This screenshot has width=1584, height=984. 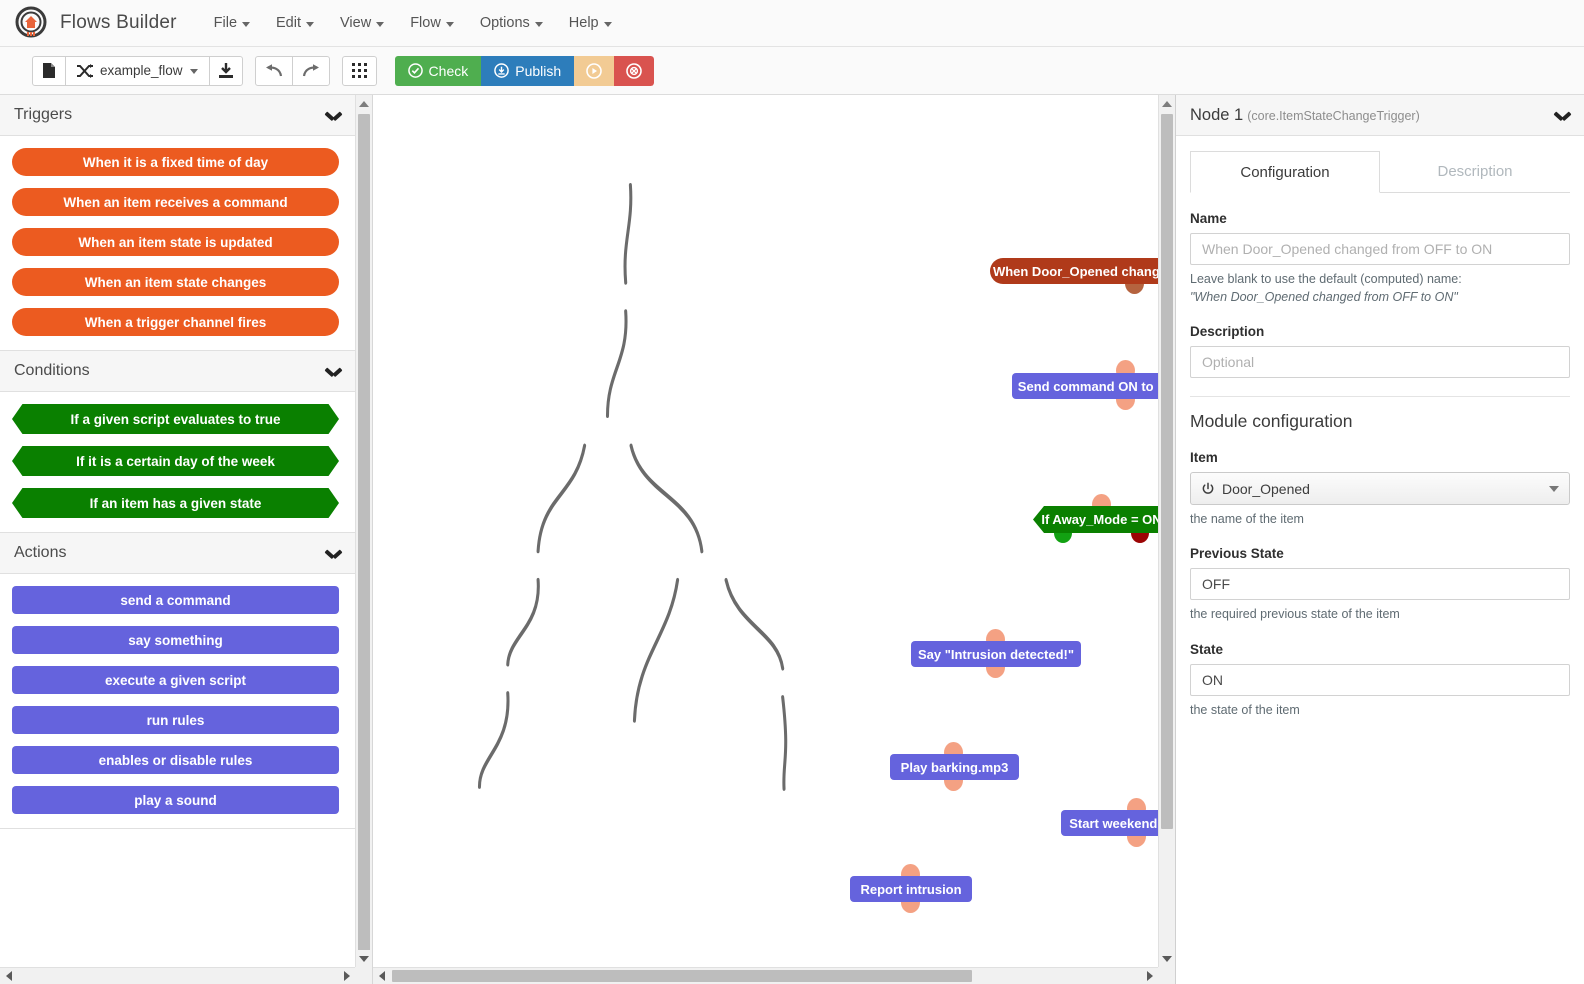 What do you see at coordinates (594, 70) in the screenshot?
I see `run-button` at bounding box center [594, 70].